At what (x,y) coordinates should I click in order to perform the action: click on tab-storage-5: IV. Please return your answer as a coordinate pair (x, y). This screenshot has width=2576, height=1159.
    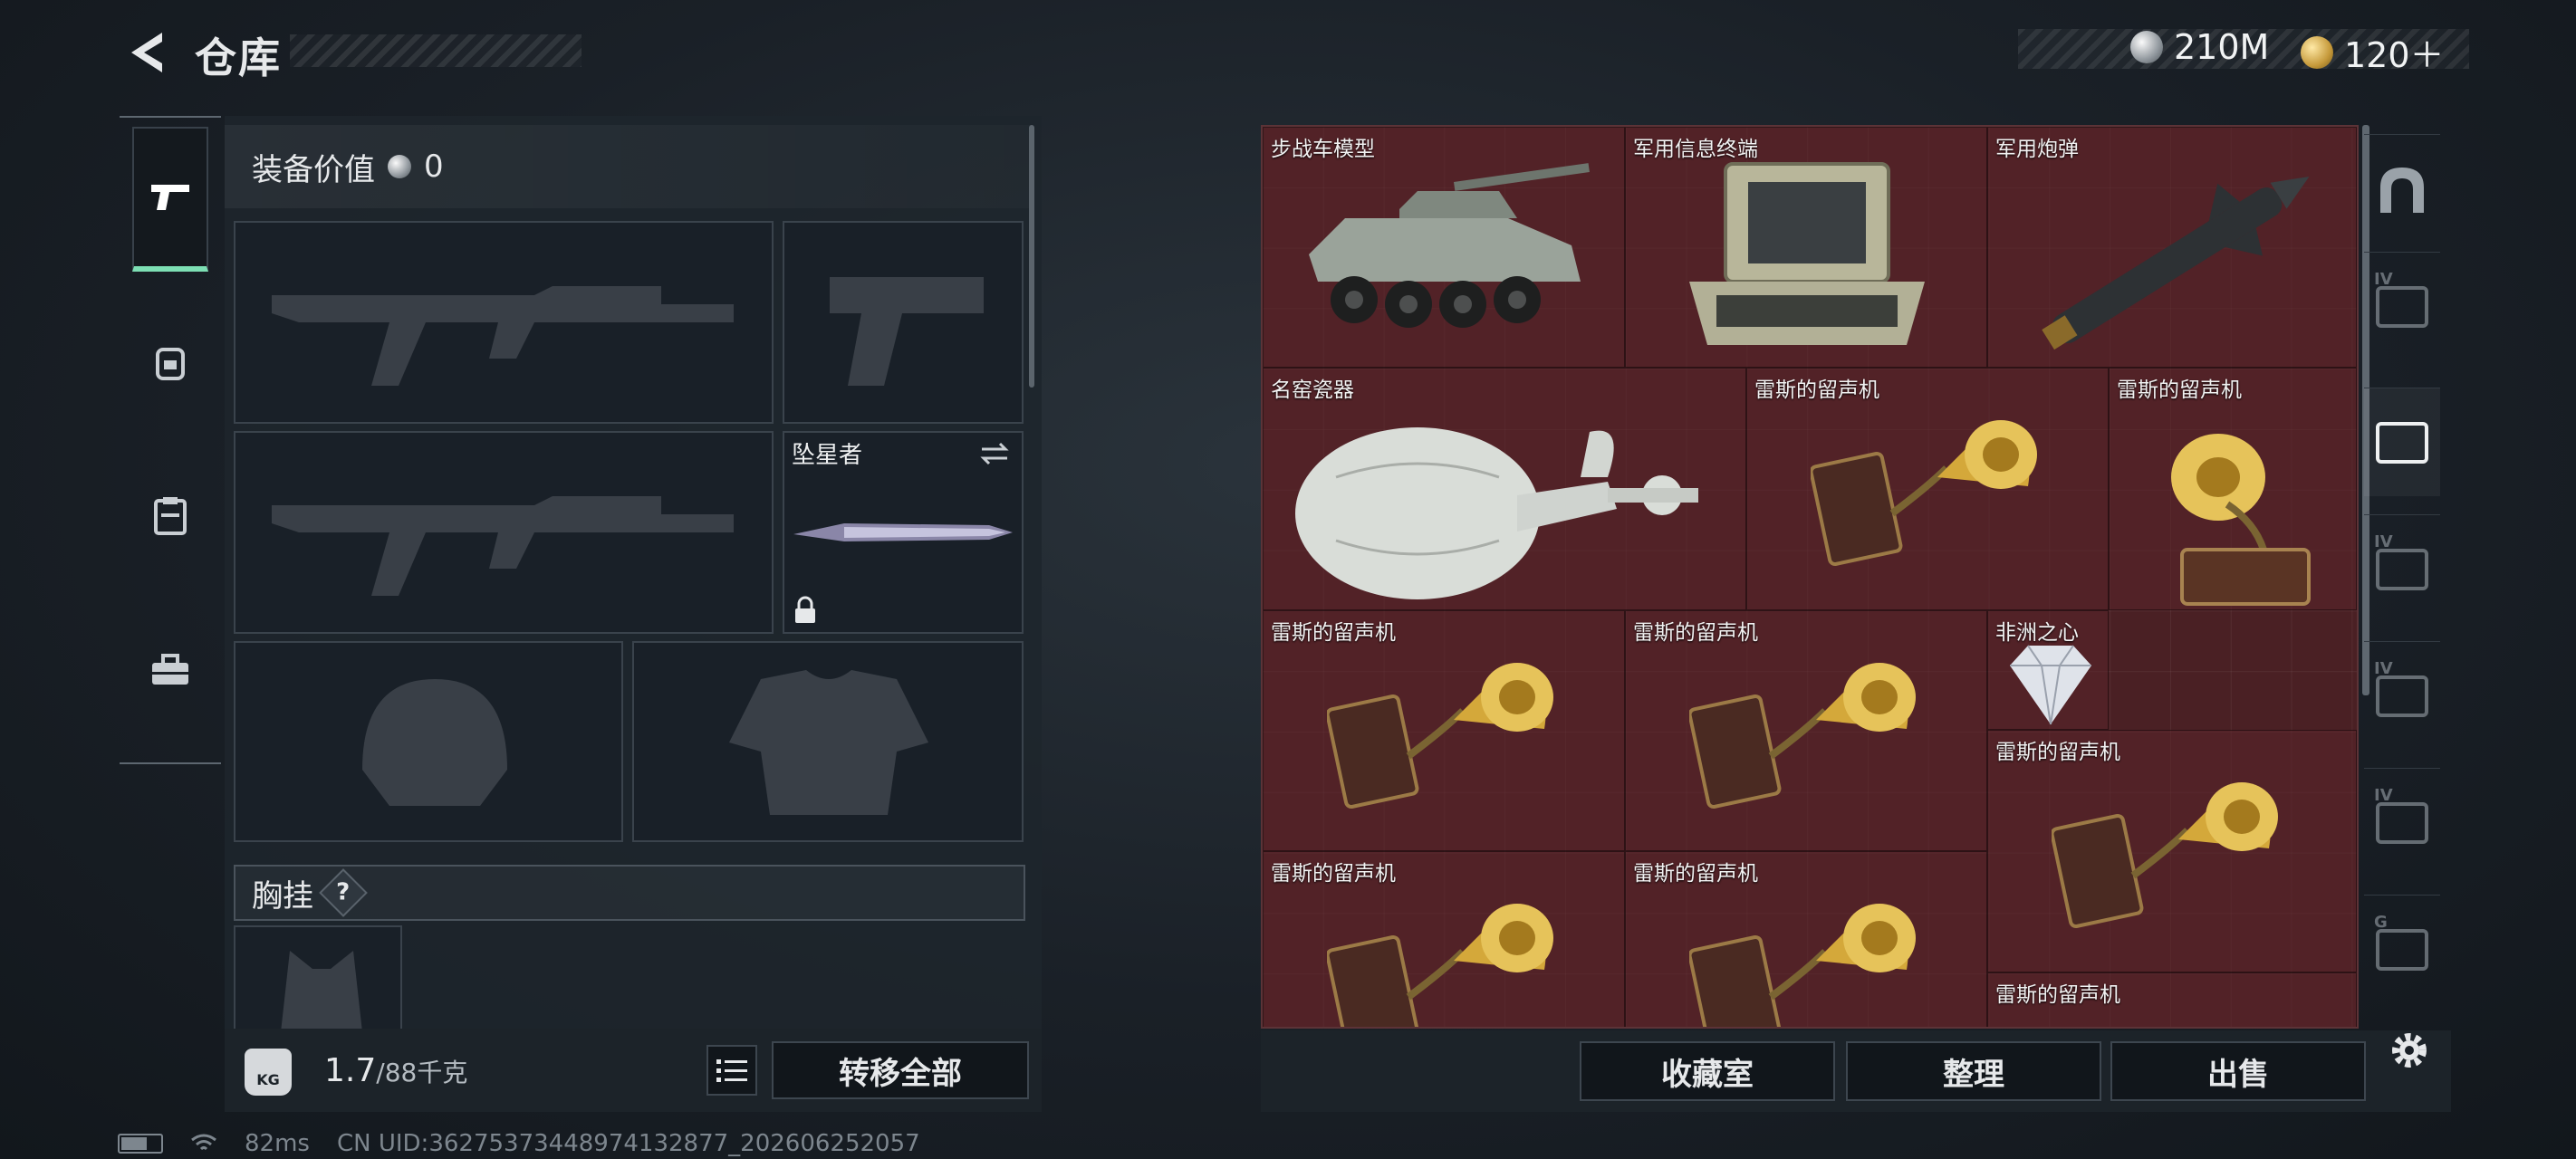
    Looking at the image, I should click on (2402, 695).